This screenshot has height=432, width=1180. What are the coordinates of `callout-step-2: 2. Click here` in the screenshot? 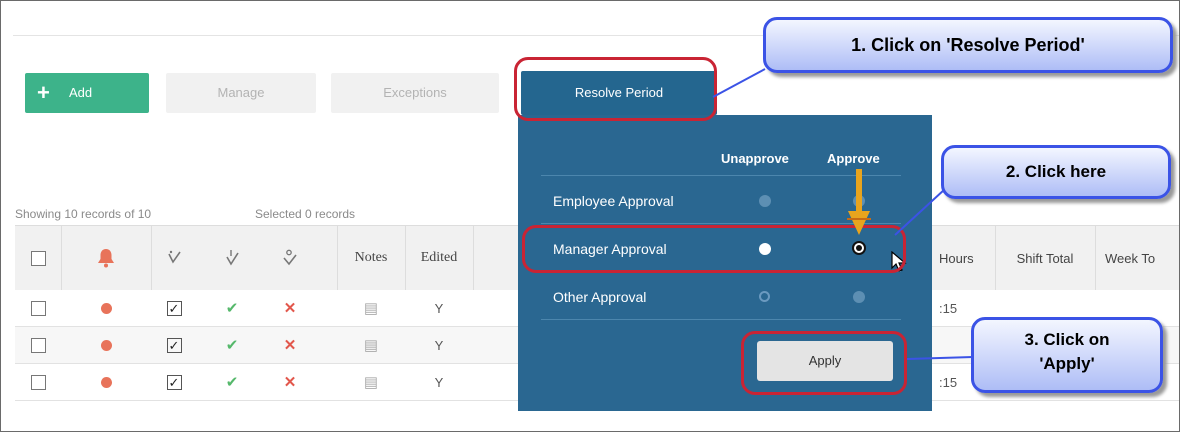 It's located at (1056, 172).